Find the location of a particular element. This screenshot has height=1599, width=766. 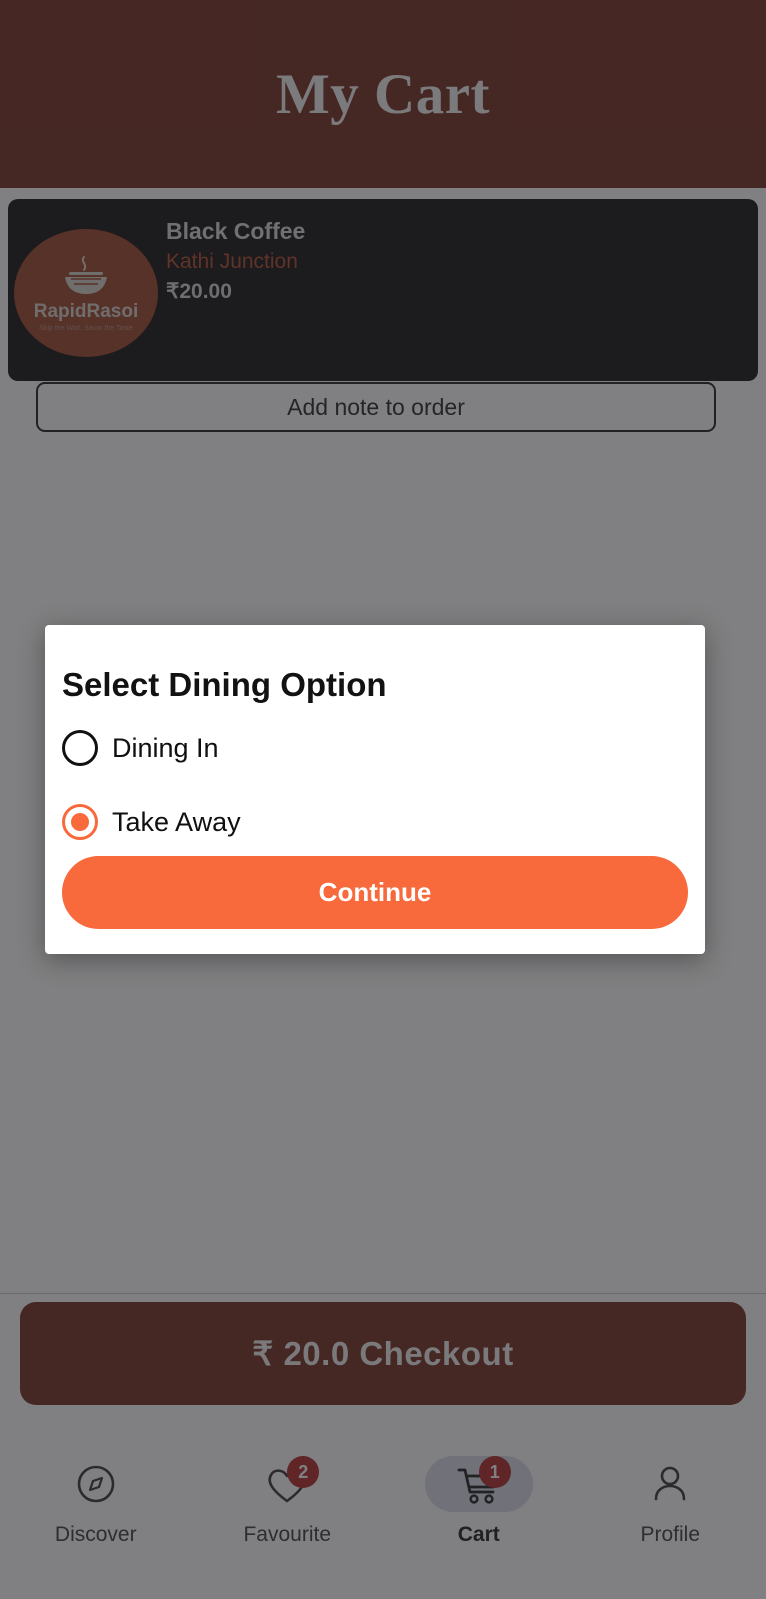

radio-selected-icon is located at coordinates (80, 822).